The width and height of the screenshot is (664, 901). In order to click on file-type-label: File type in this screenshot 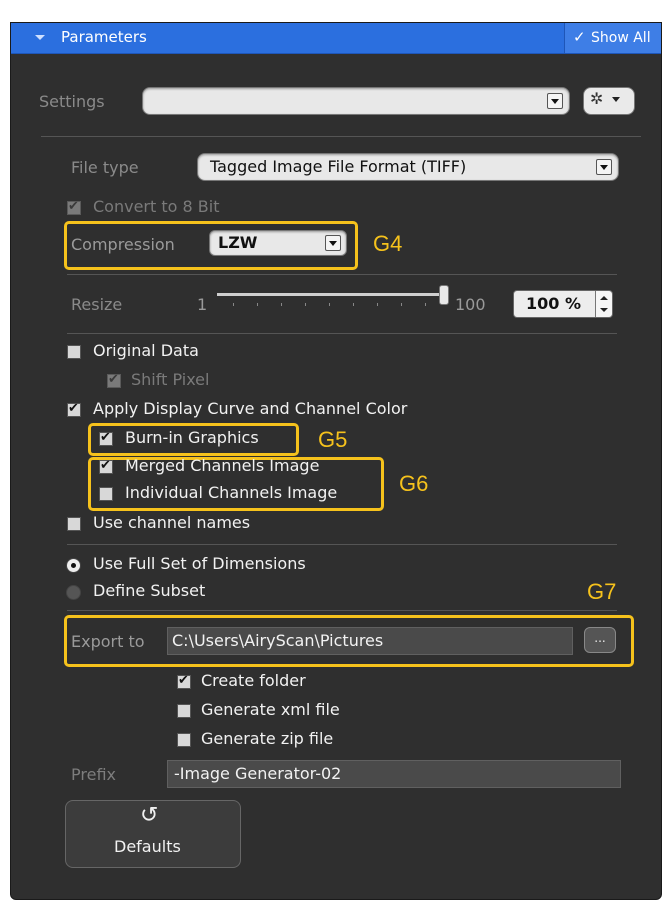, I will do `click(105, 167)`.